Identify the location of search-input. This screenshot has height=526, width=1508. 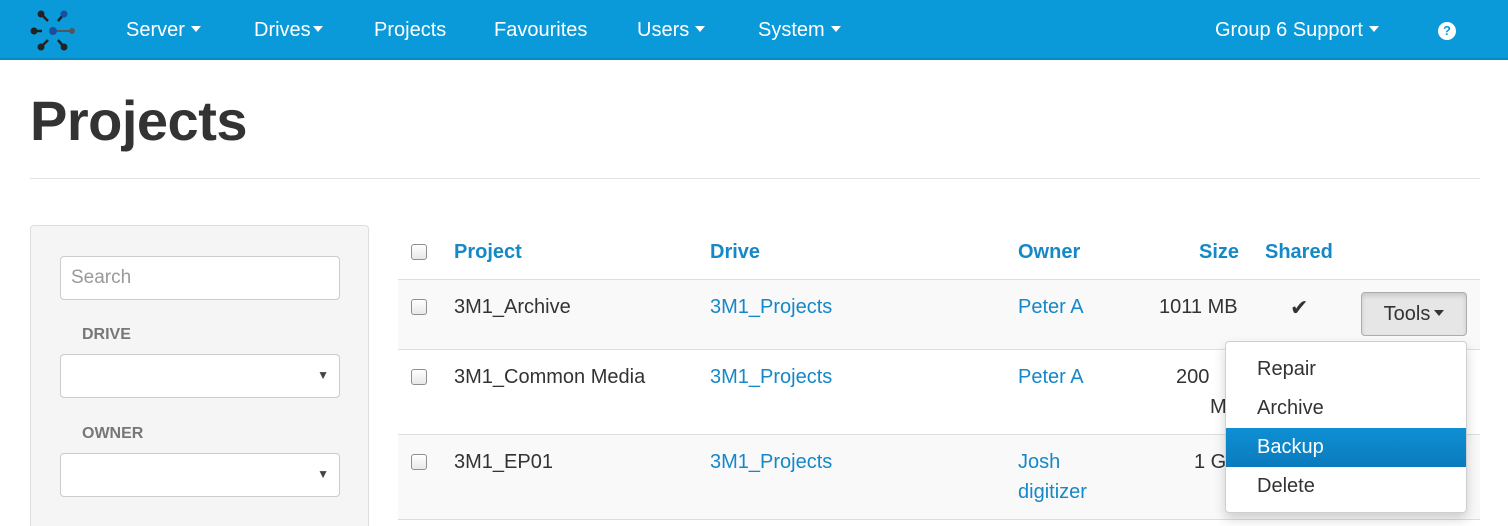
(200, 278).